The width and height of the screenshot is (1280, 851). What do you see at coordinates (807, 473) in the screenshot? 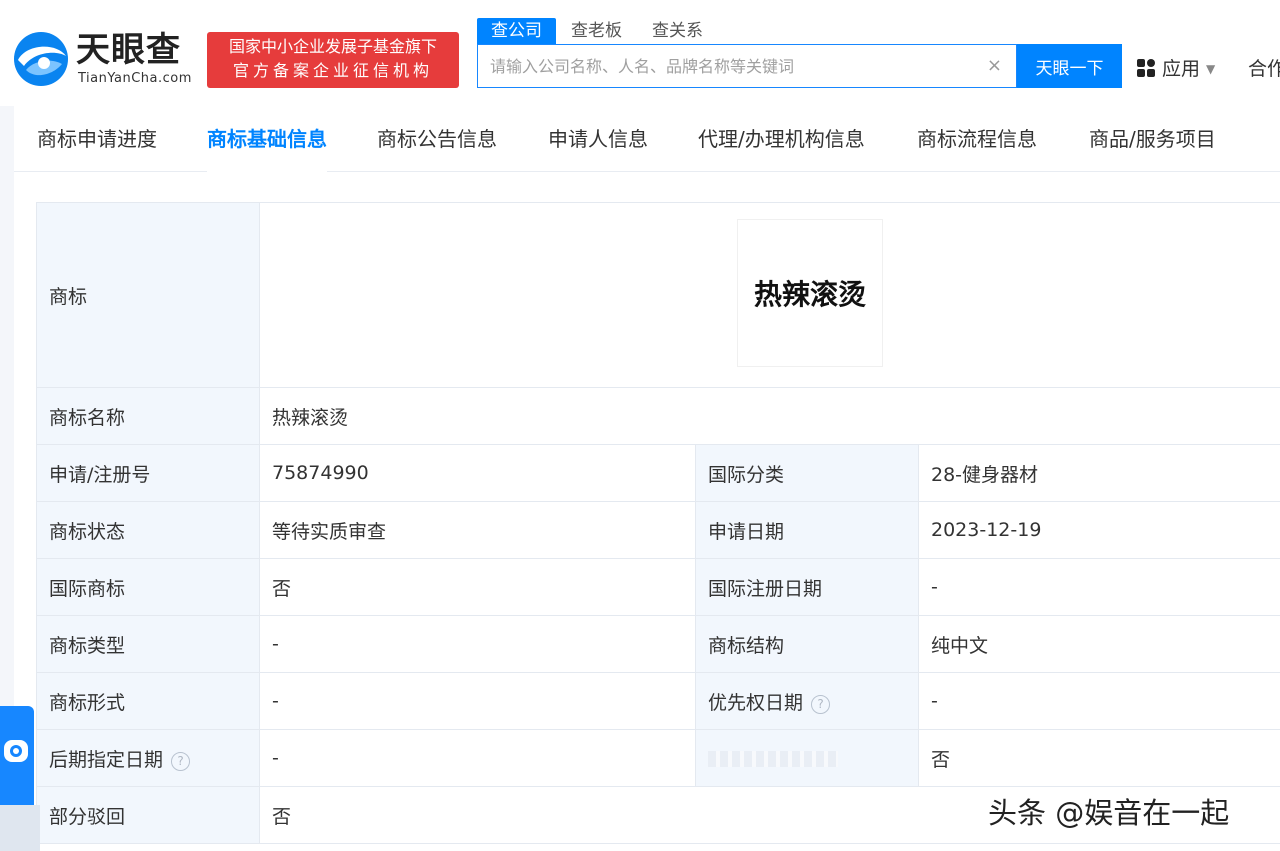
I see `international-class-label: 国际分类` at bounding box center [807, 473].